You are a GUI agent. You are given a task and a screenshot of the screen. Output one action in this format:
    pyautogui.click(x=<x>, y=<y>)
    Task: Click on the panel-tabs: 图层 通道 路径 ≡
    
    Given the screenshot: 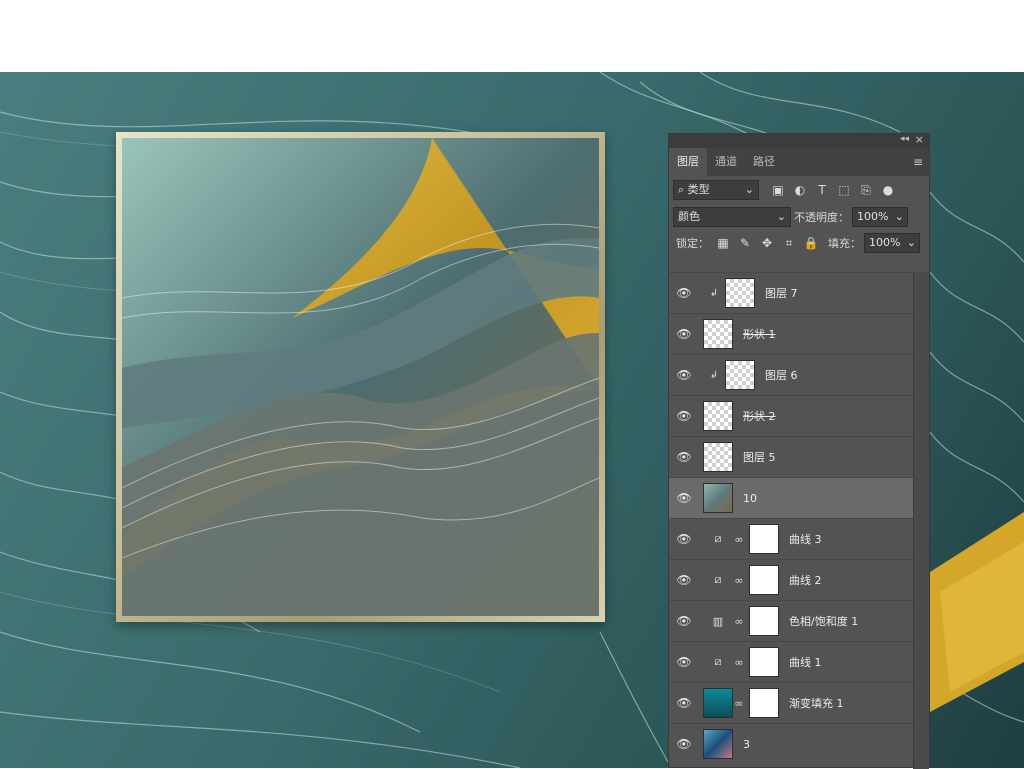 What is the action you would take?
    pyautogui.click(x=799, y=162)
    